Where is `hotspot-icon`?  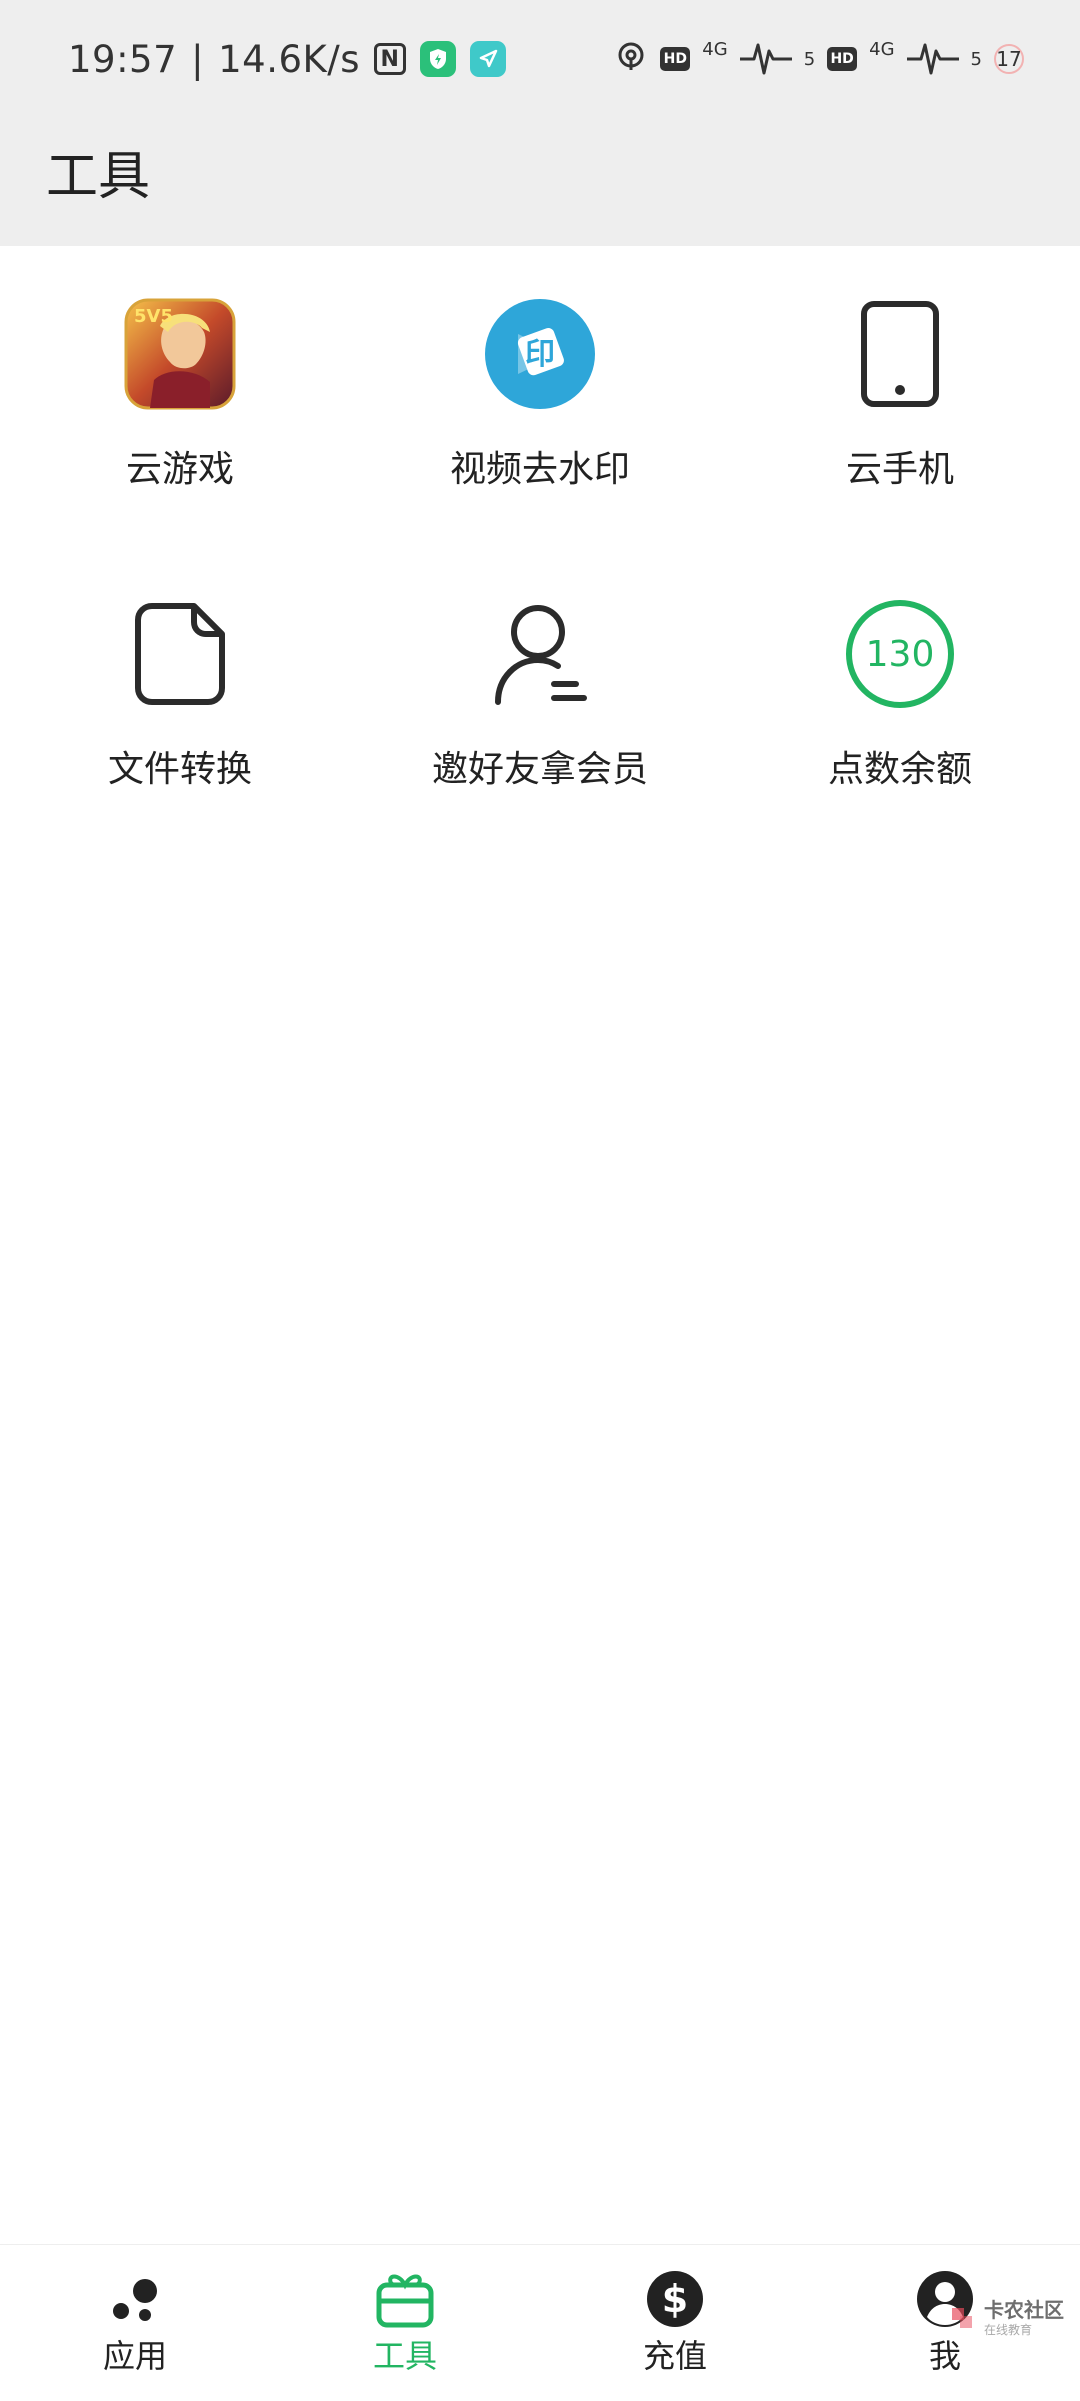 hotspot-icon is located at coordinates (631, 59).